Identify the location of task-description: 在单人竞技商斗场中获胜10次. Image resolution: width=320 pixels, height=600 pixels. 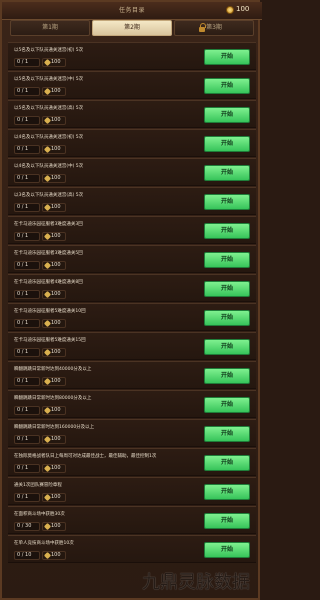
(44, 543).